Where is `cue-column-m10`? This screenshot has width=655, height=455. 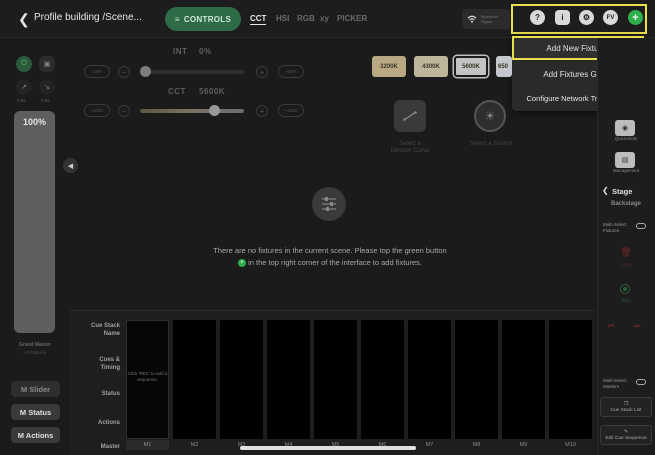
cue-column-m10 is located at coordinates (570, 379).